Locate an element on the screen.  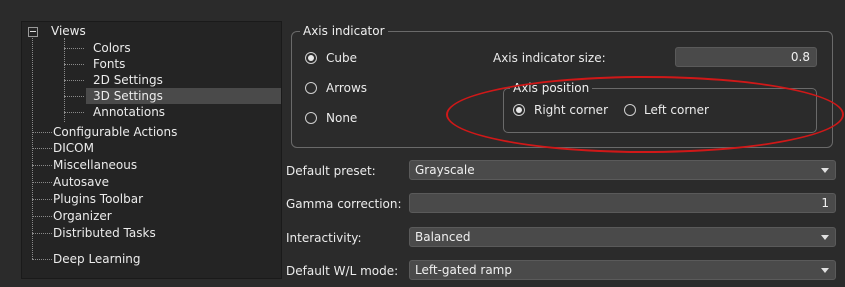
tree-item-deep-learning: Deep Learning is located at coordinates (97, 259).